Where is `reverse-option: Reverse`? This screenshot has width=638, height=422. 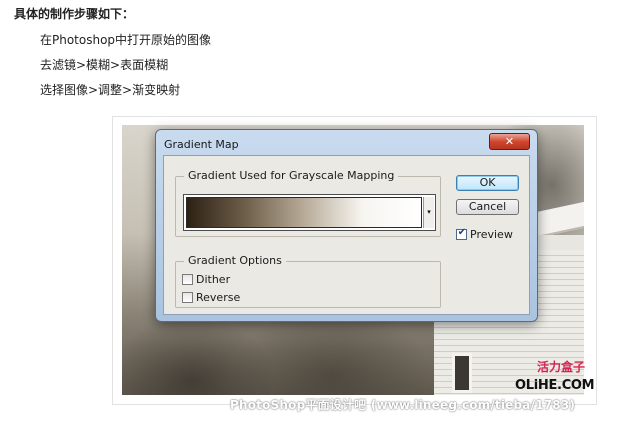
reverse-option: Reverse is located at coordinates (211, 298).